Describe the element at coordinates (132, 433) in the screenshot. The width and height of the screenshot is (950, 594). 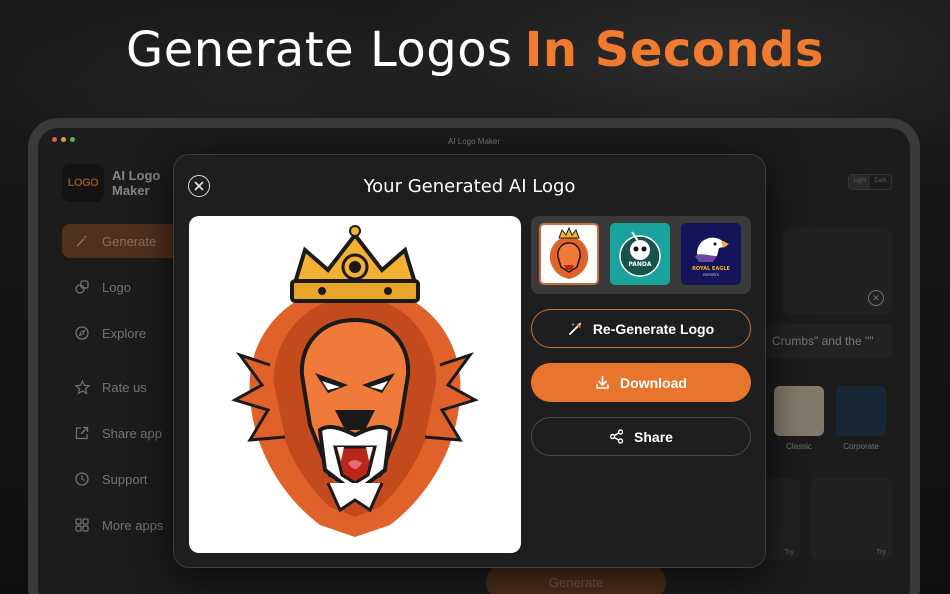
I see `sidebar-item-label: Share app` at that location.